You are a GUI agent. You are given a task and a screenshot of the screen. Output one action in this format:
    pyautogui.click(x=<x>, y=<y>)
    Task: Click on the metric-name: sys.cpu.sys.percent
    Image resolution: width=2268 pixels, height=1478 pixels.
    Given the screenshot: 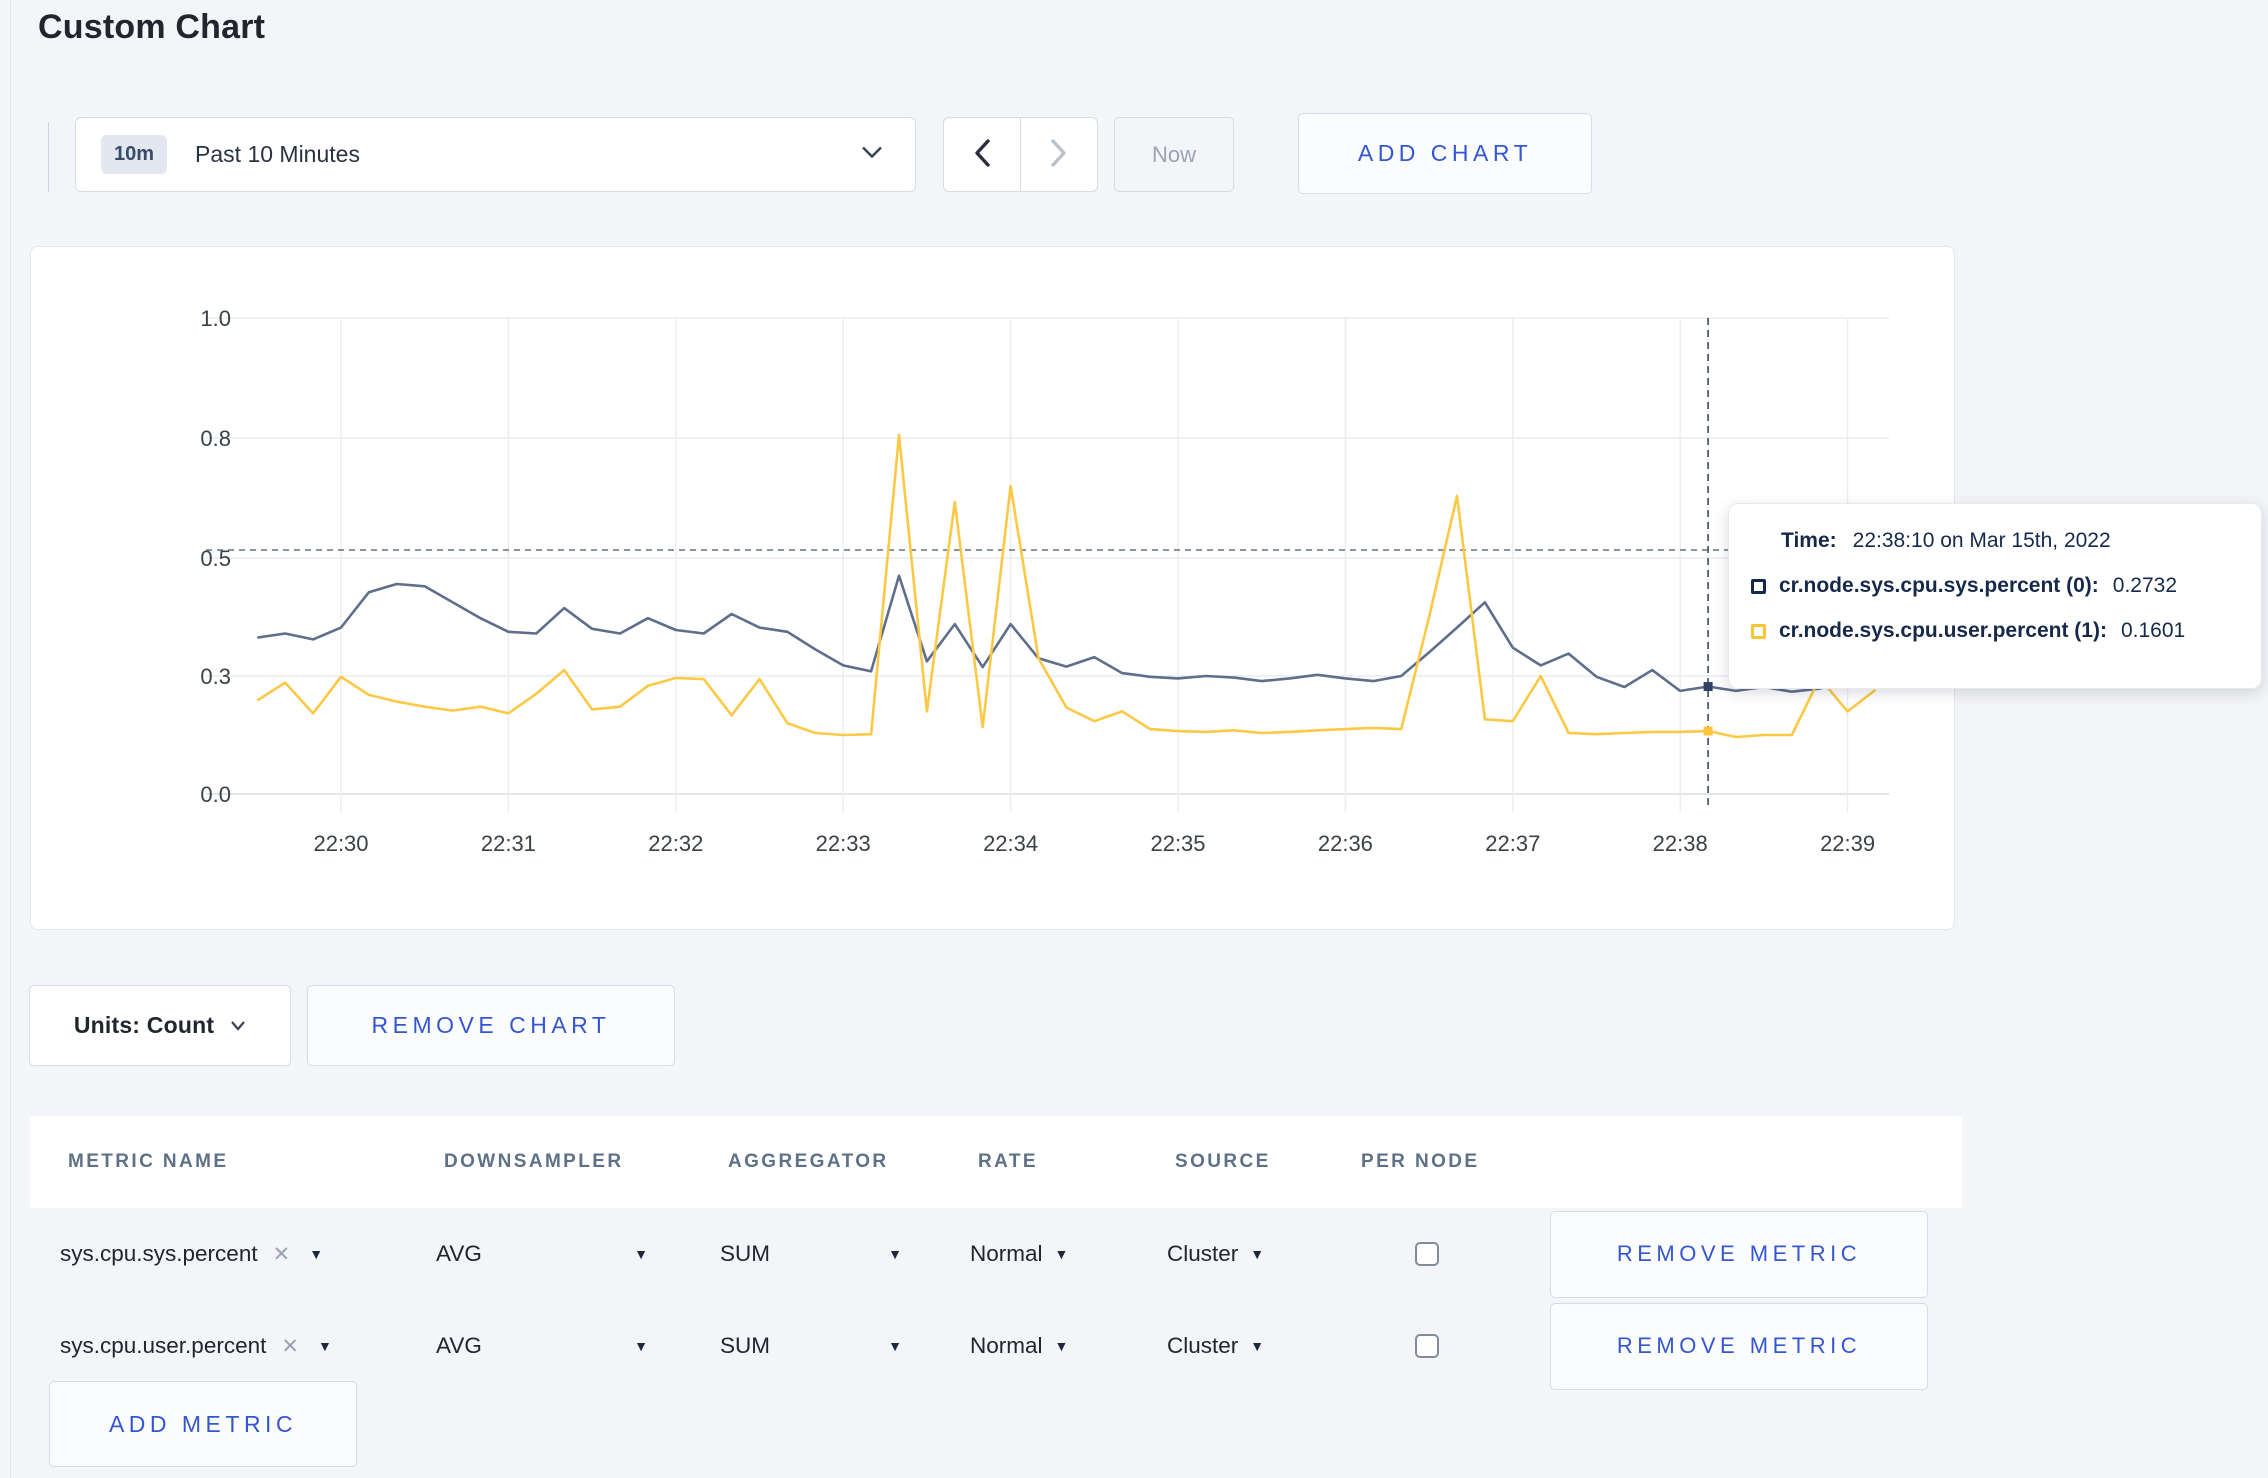 What is the action you would take?
    pyautogui.click(x=159, y=1253)
    